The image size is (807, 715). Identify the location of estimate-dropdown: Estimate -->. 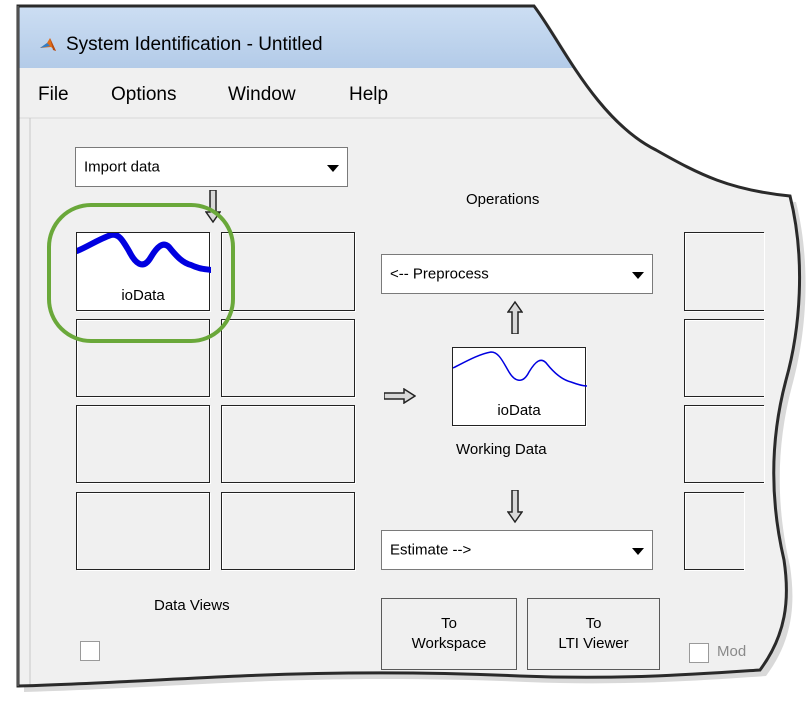
(517, 550).